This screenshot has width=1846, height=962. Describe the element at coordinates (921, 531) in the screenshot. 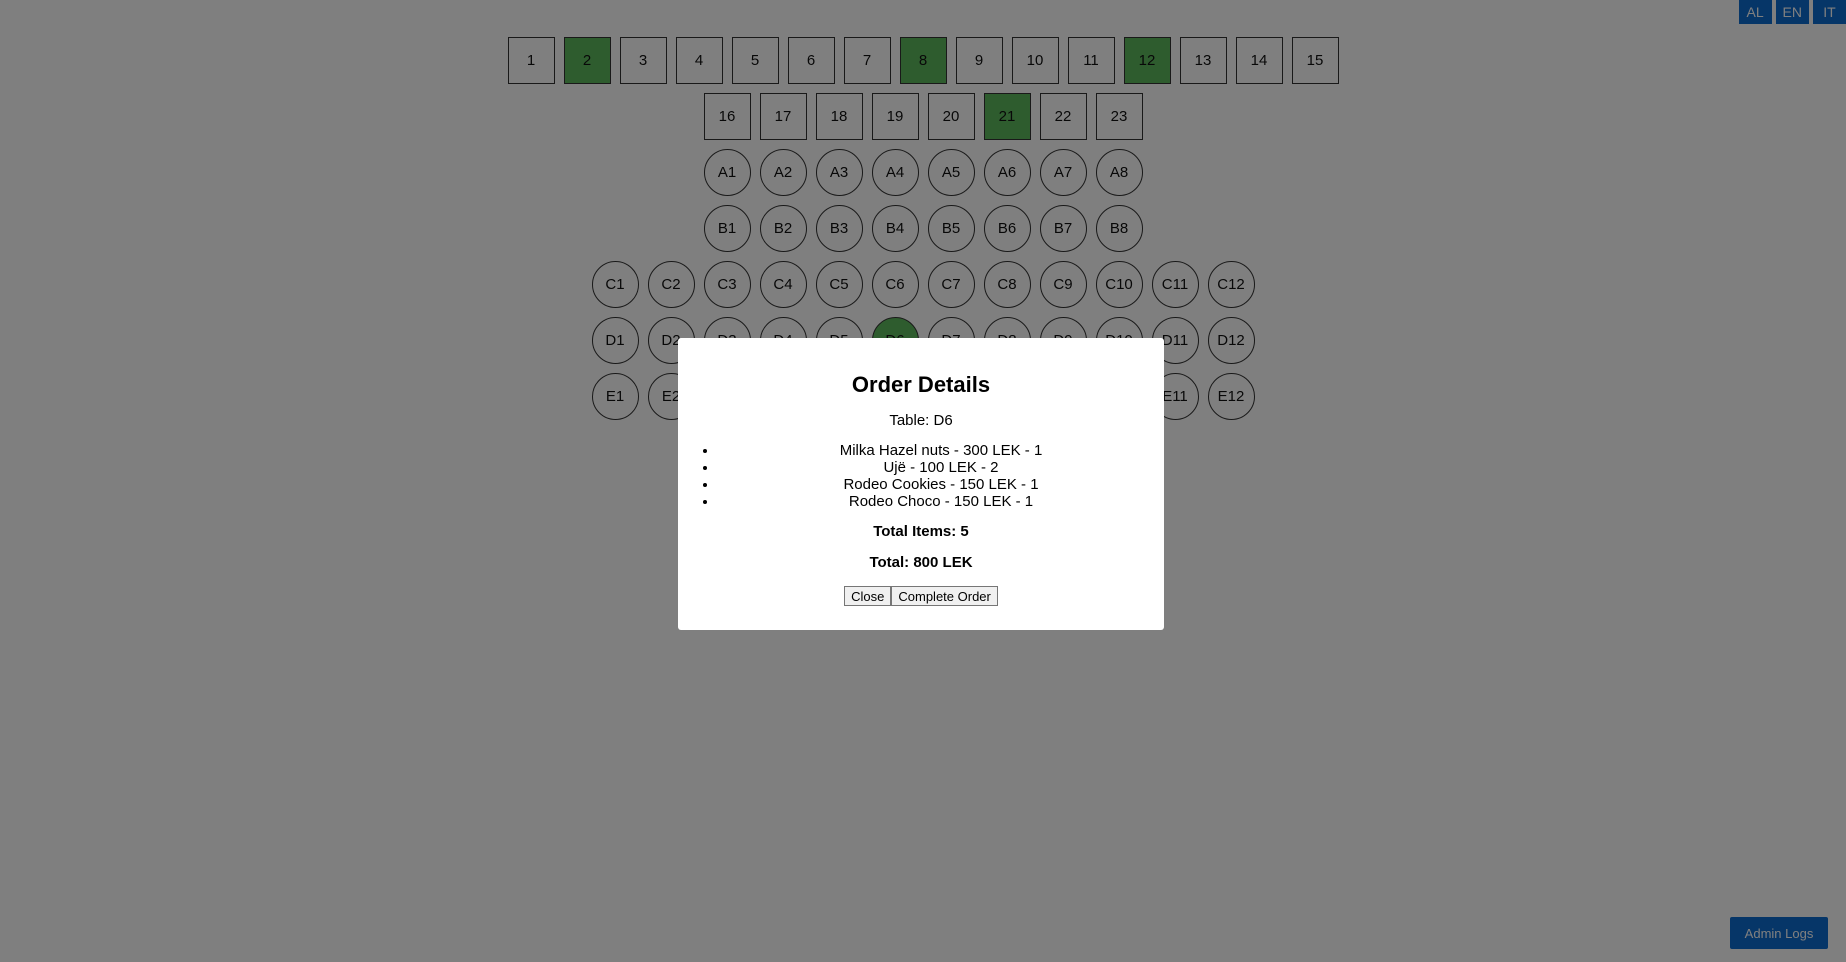

I see `total-items: Total Items: 5` at that location.